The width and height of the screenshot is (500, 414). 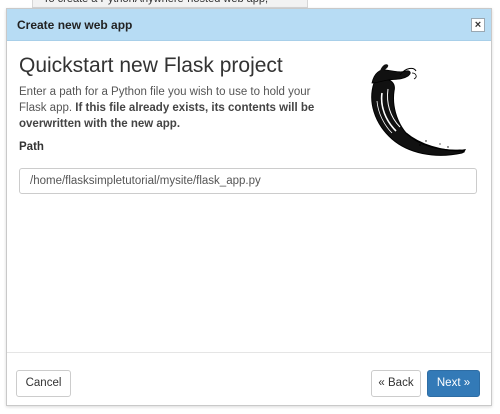 What do you see at coordinates (75, 25) in the screenshot?
I see `dialog-title: Create new web app` at bounding box center [75, 25].